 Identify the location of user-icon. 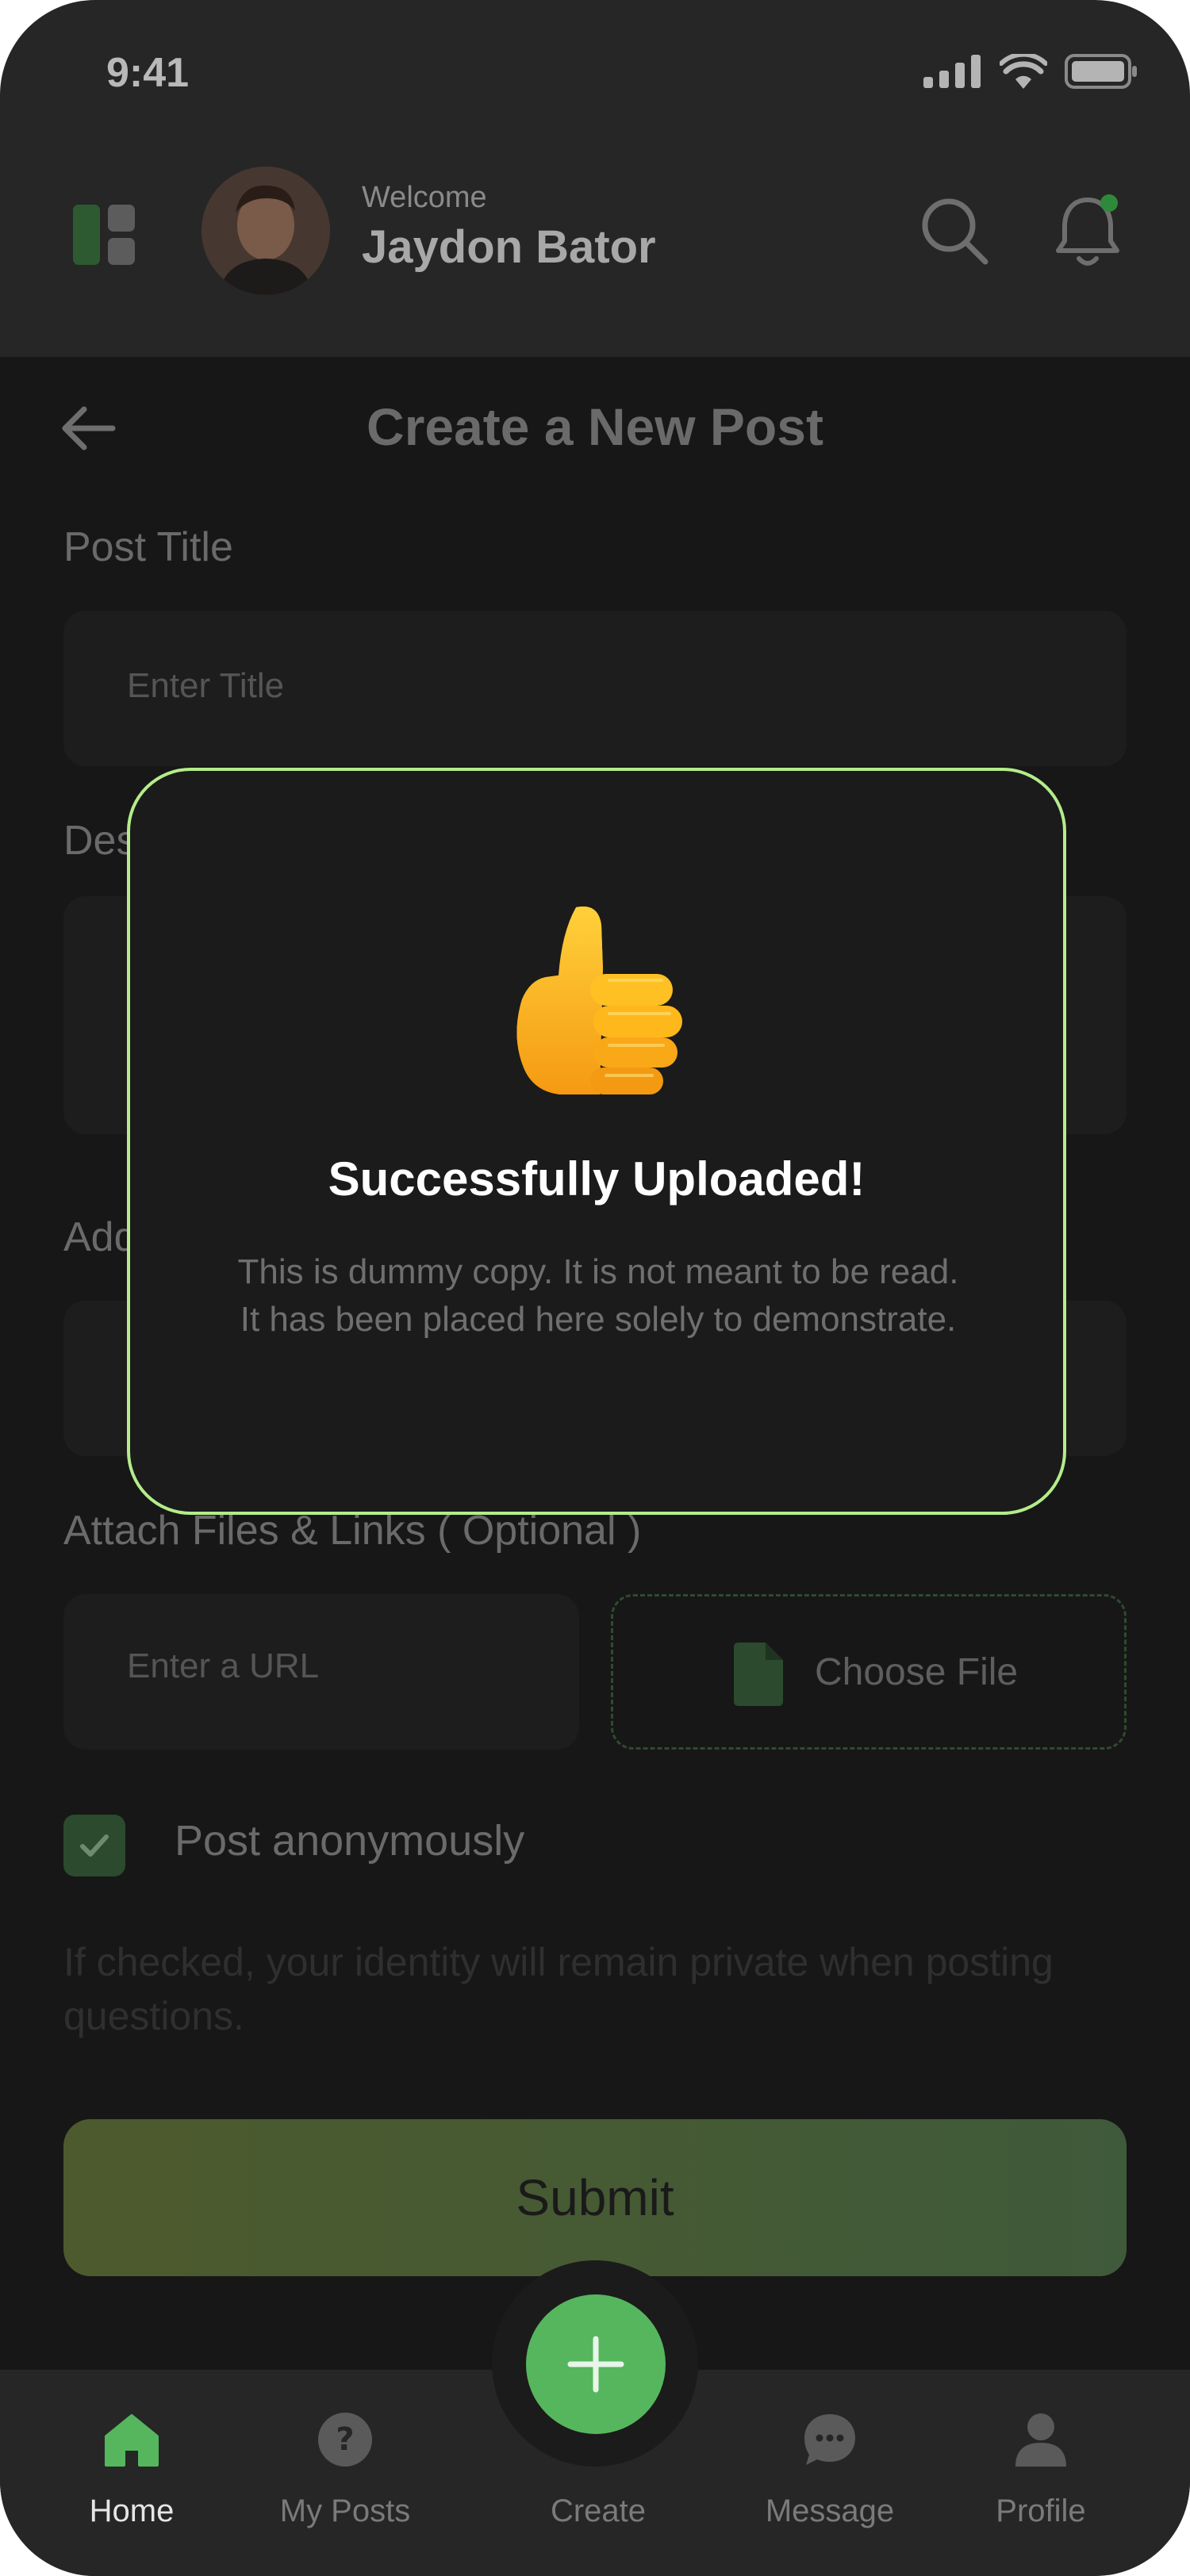
(1040, 2440).